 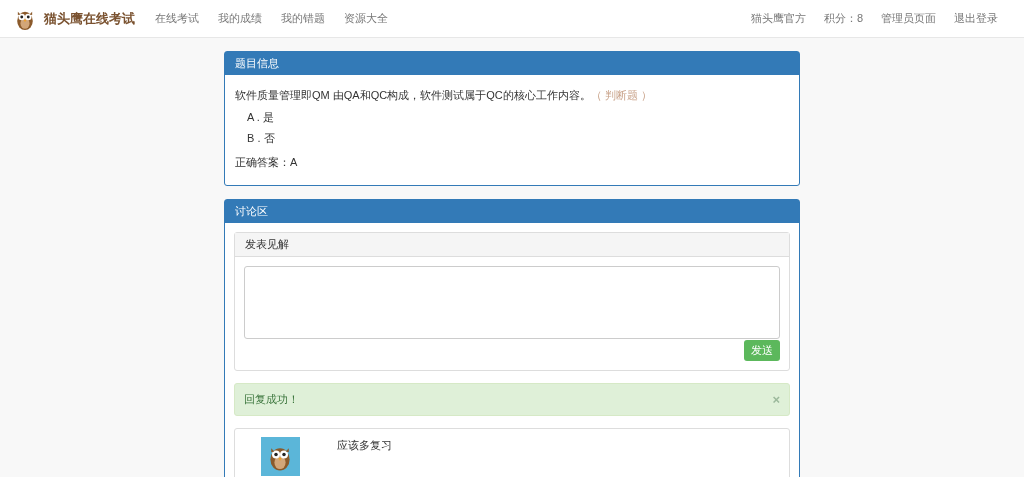 What do you see at coordinates (976, 18) in the screenshot?
I see `nav-link: 退出登录` at bounding box center [976, 18].